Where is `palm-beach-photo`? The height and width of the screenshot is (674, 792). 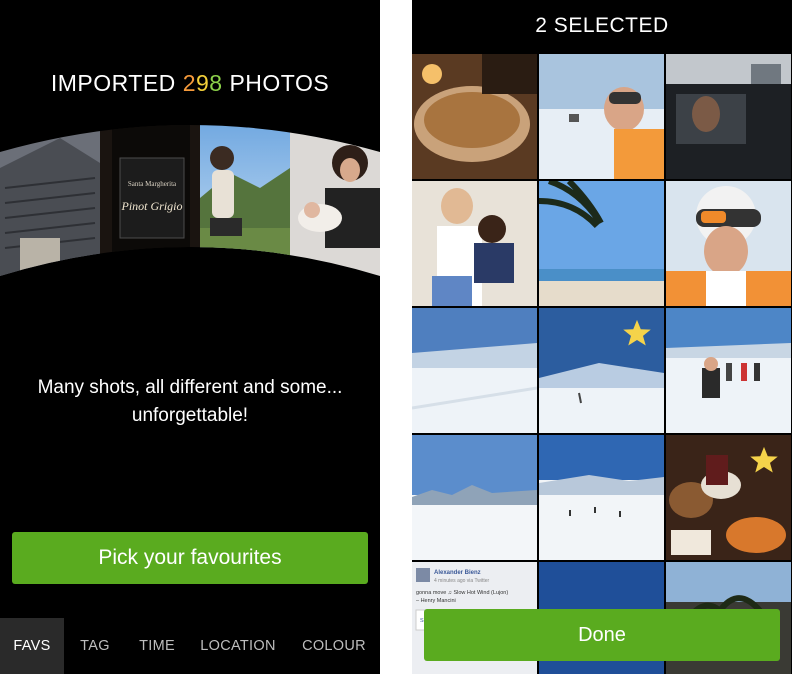
palm-beach-photo is located at coordinates (601, 243).